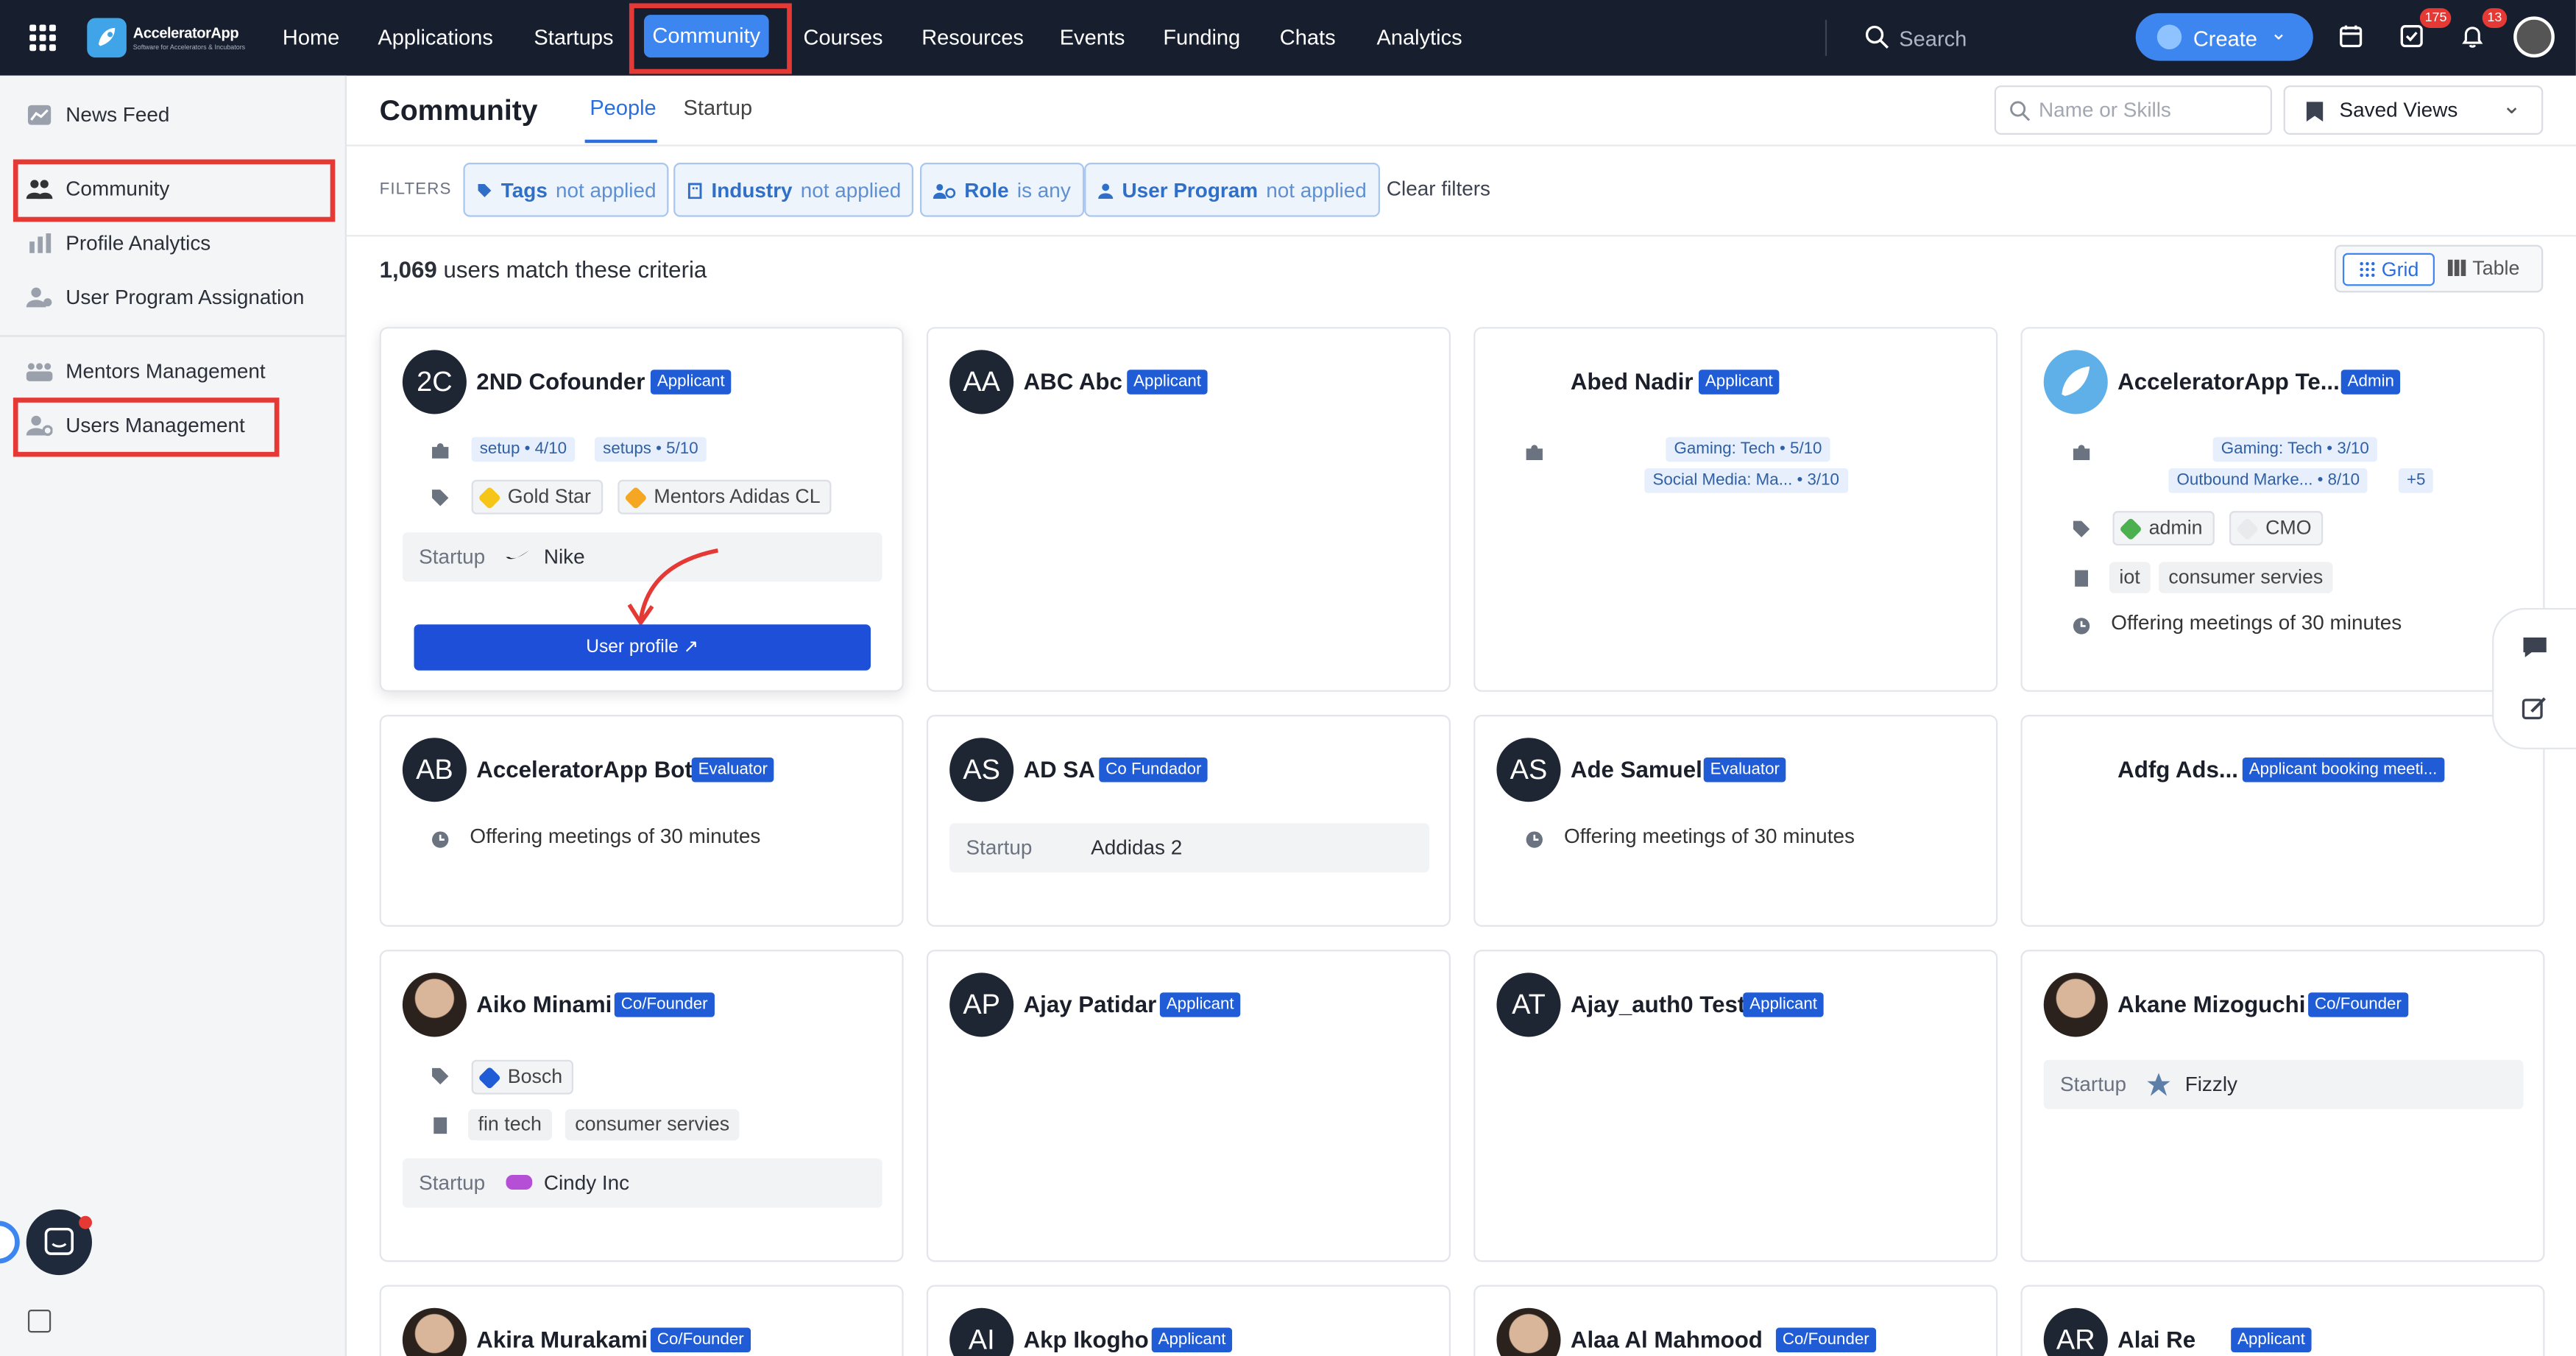  I want to click on user-name: Alai Re, so click(2156, 1339).